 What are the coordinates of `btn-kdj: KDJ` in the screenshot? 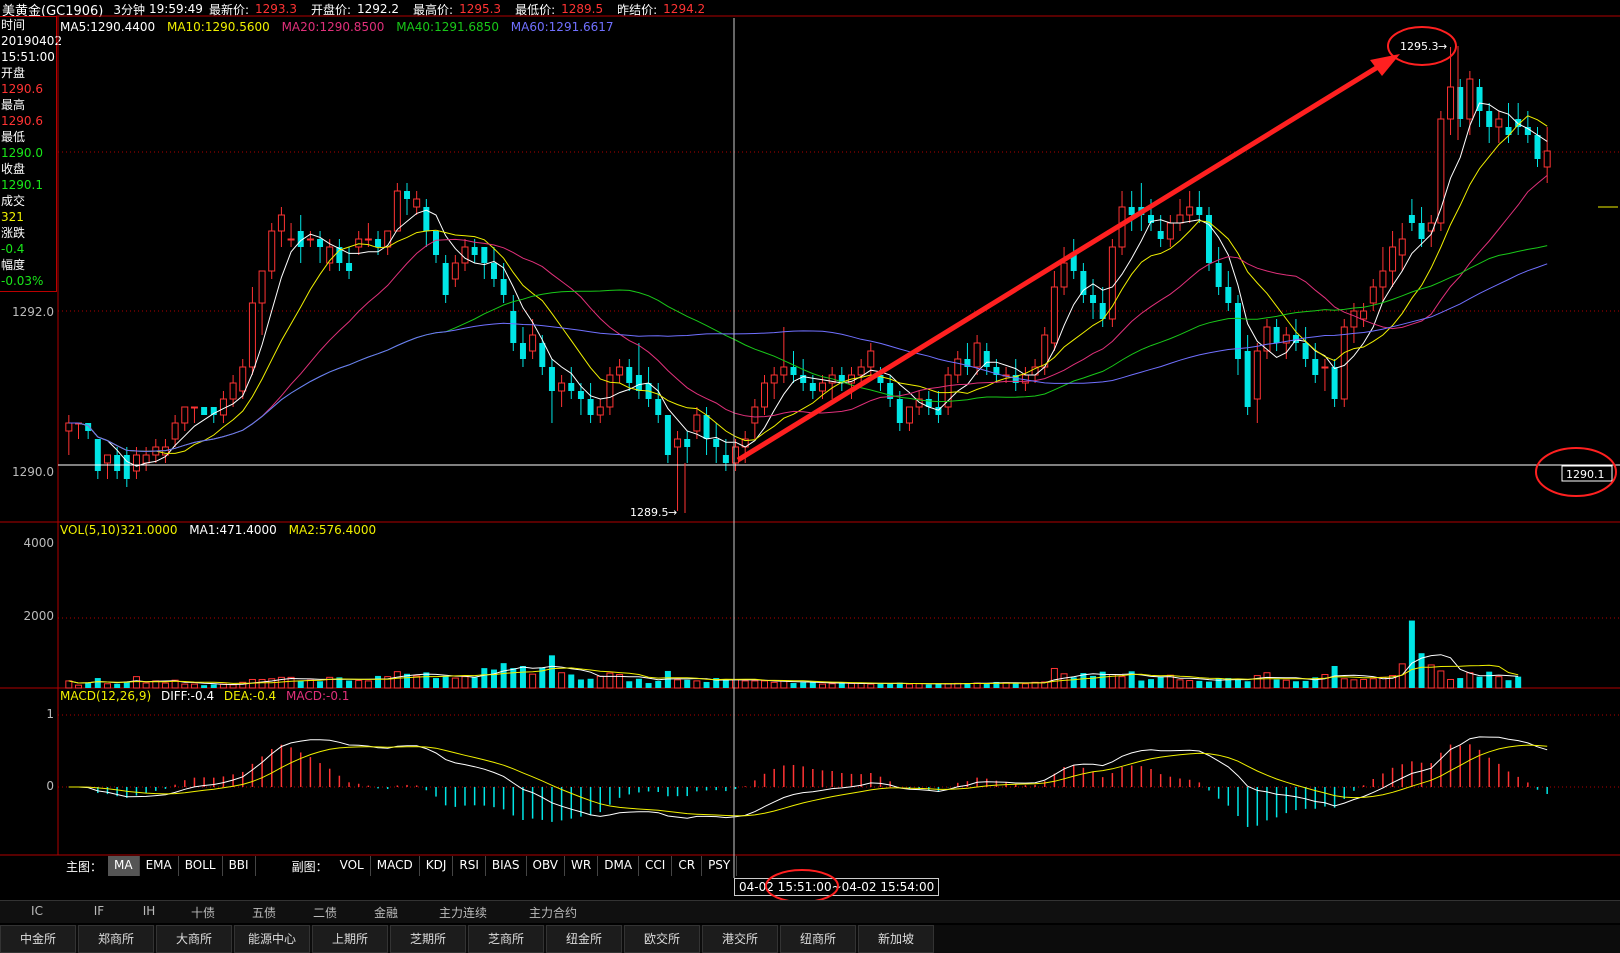 It's located at (437, 866).